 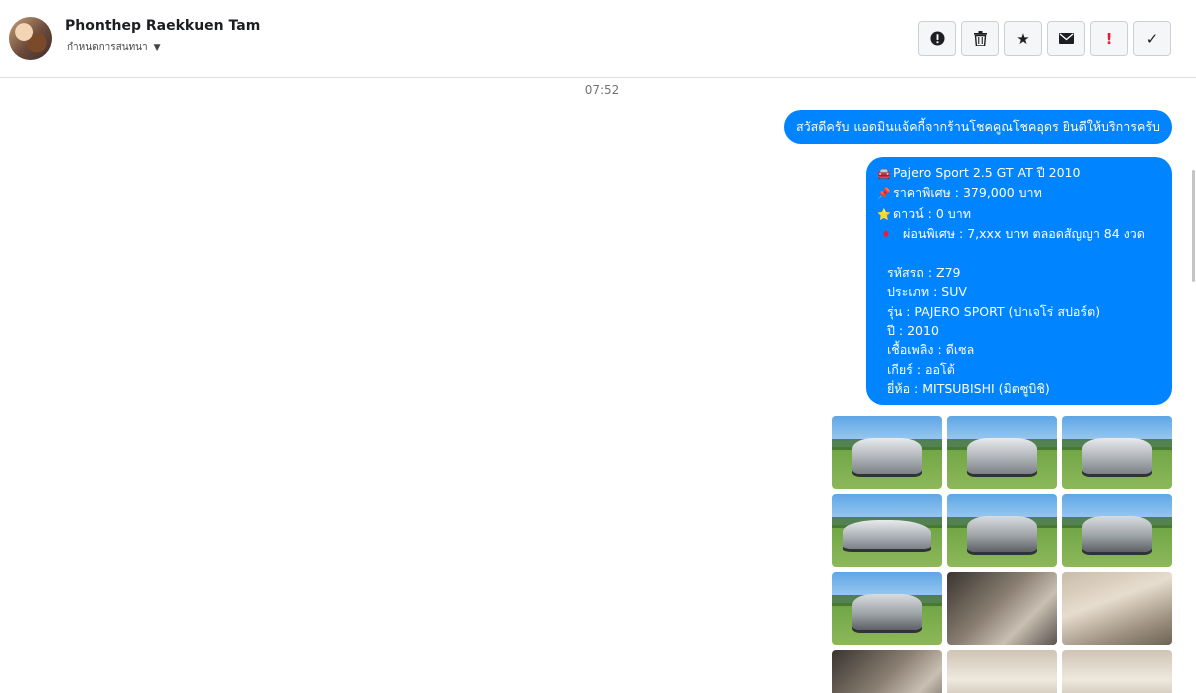 What do you see at coordinates (994, 311) in the screenshot?
I see `detail-model: รุ่น : PAJERO SPORT (ปาเจโร่ สปอร์ต)` at bounding box center [994, 311].